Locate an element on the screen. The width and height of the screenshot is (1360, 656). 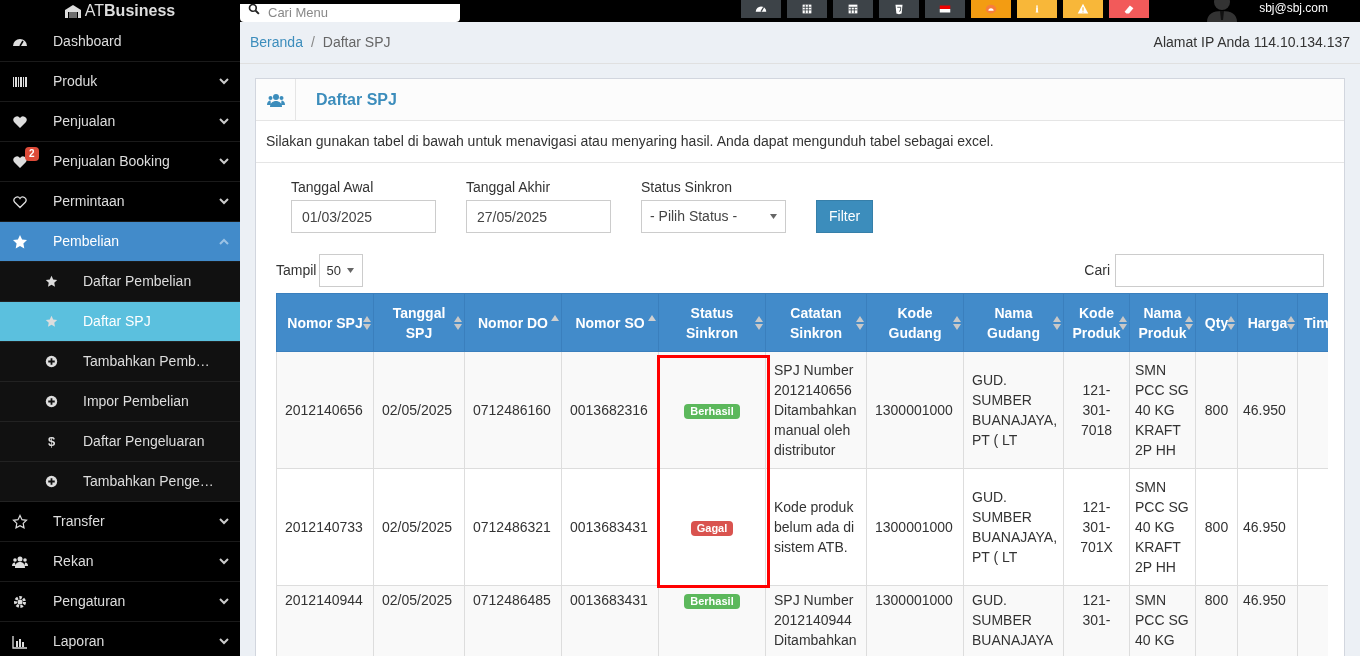
header-label: Qty is located at coordinates (1216, 323).